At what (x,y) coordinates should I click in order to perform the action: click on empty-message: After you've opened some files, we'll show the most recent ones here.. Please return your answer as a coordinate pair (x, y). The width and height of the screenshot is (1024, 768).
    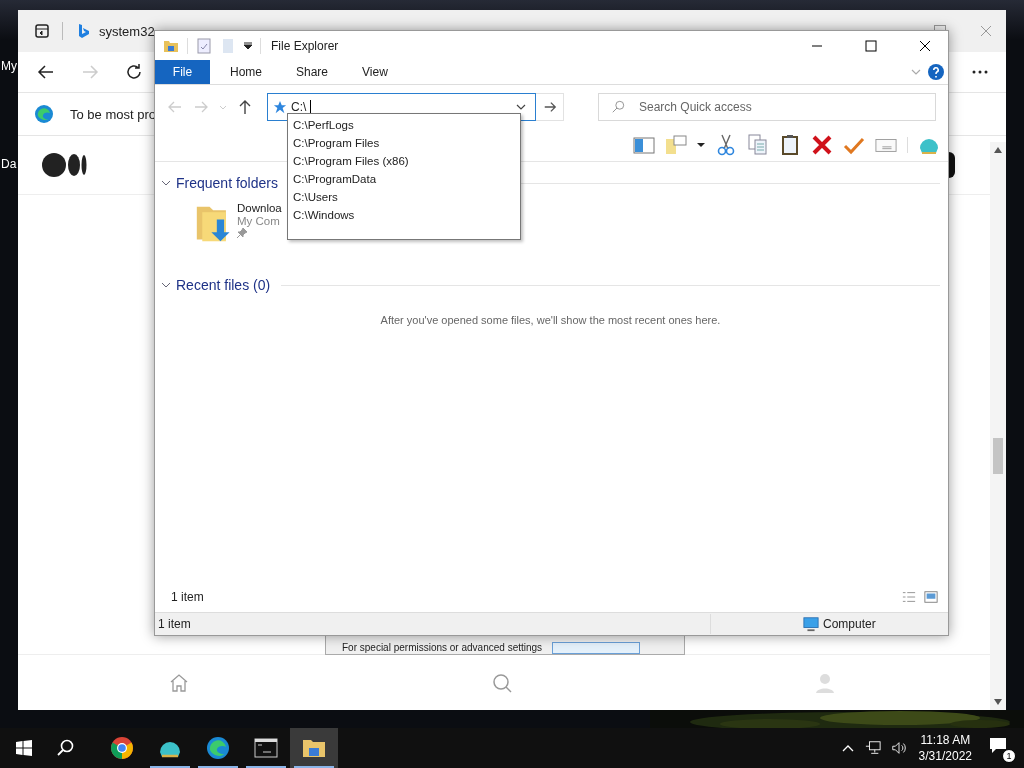
    Looking at the image, I should click on (550, 320).